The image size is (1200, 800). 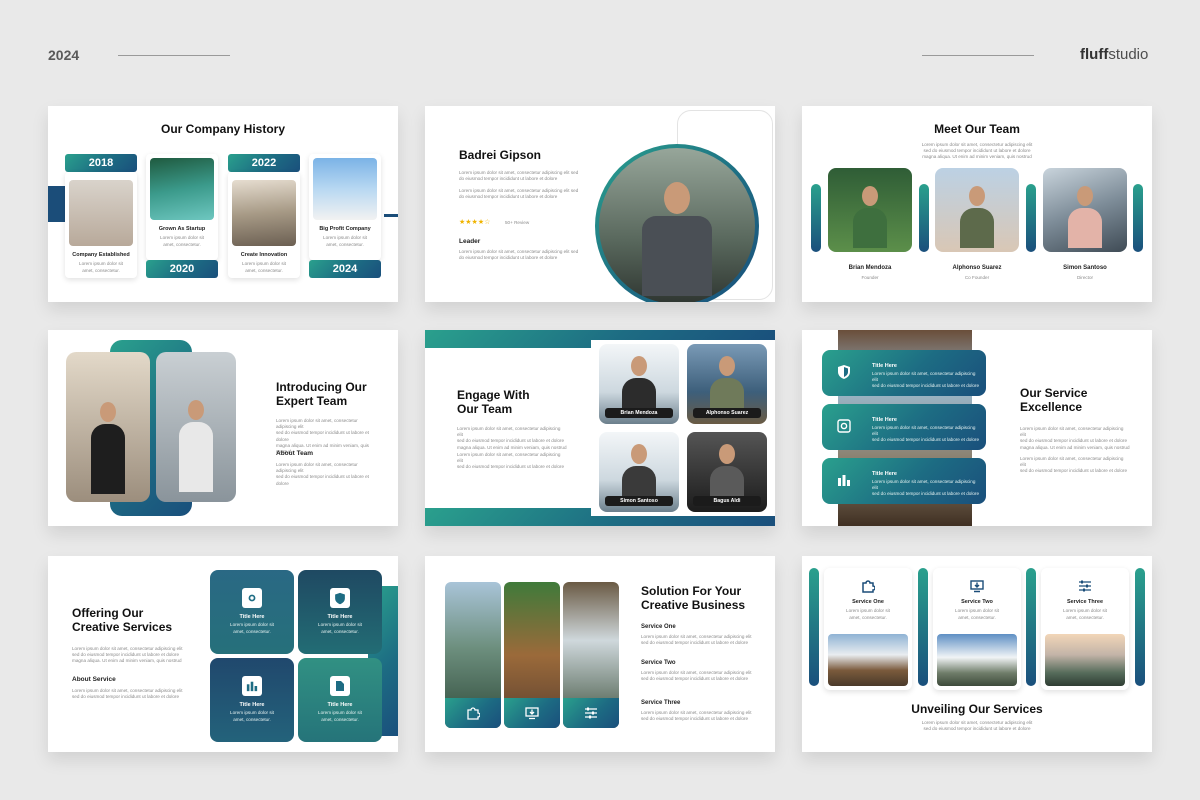 What do you see at coordinates (727, 384) in the screenshot?
I see `member-card: Alphonso Suarez` at bounding box center [727, 384].